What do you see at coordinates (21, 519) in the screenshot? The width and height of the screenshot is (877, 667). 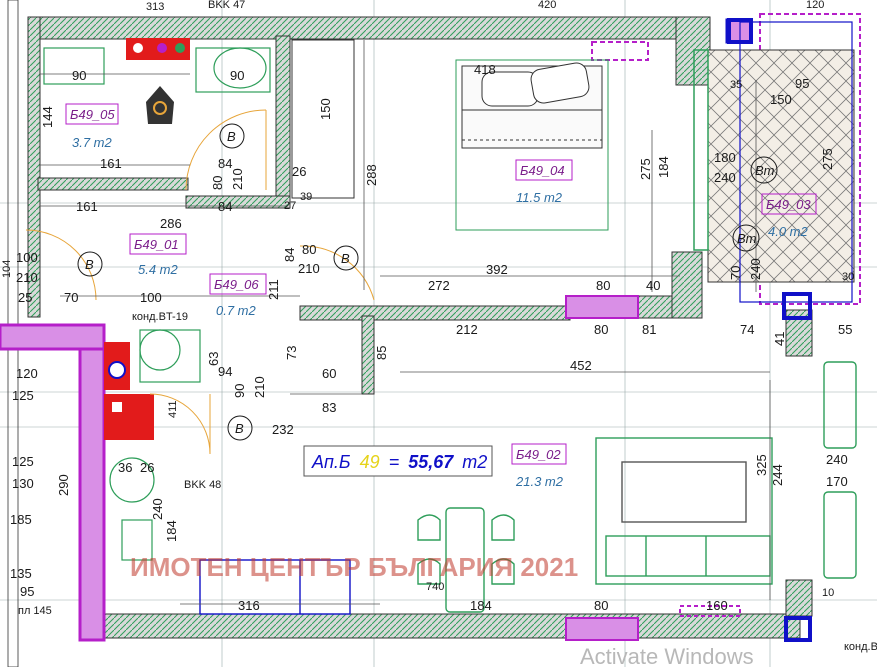 I see `dim-text: 185` at bounding box center [21, 519].